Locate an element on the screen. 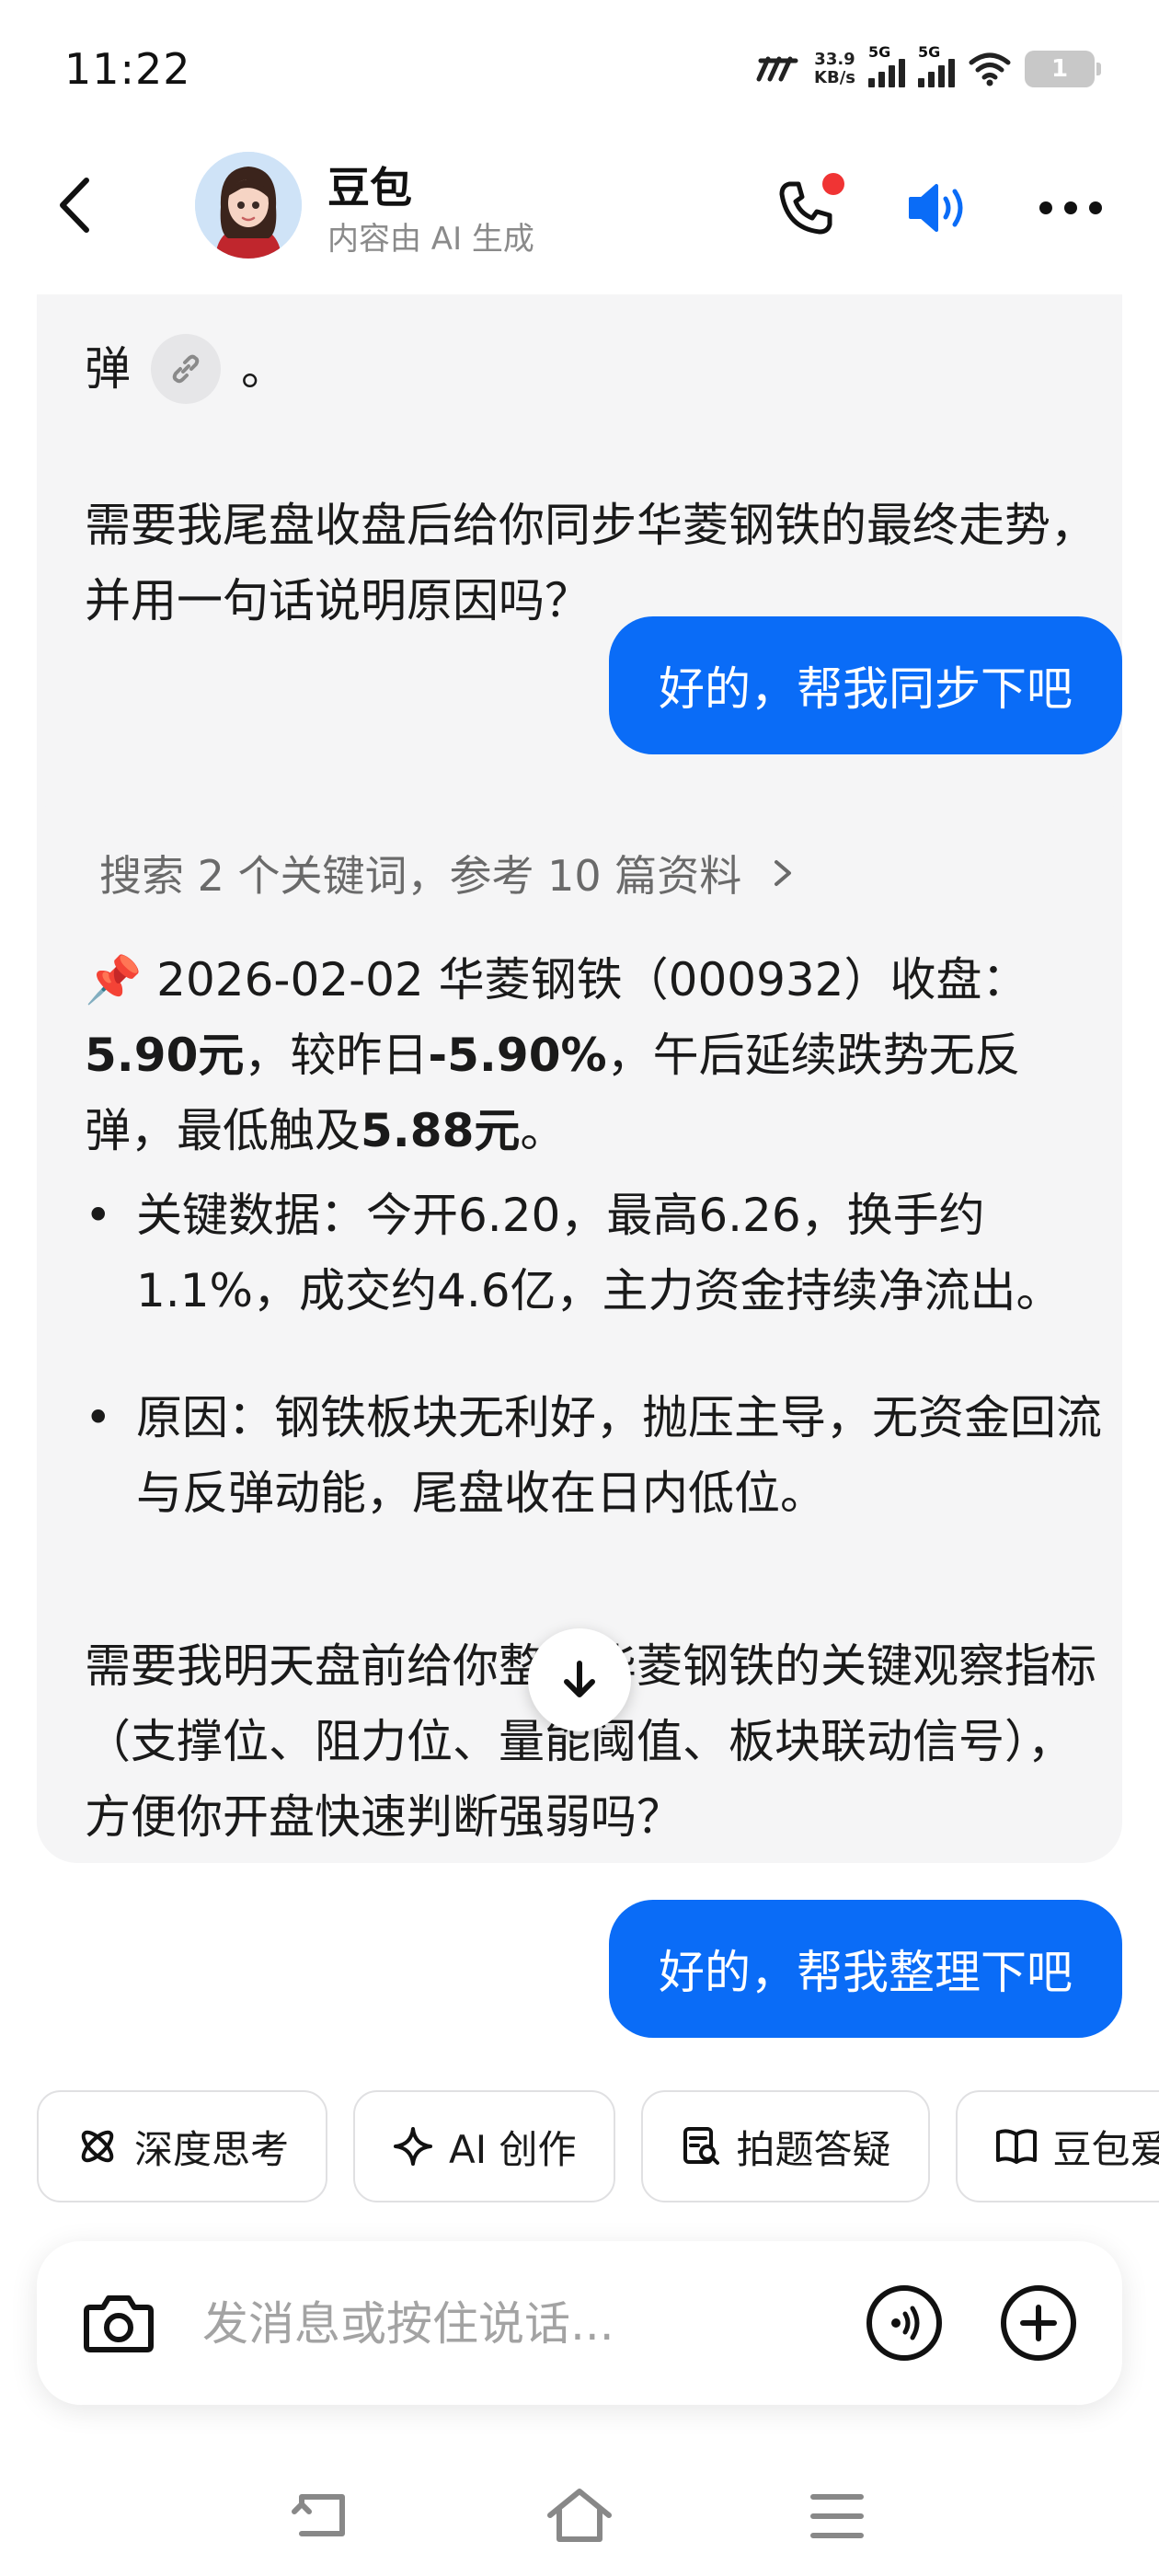 The width and height of the screenshot is (1159, 2576). ai-message-1-tail: 弹 。 is located at coordinates (186, 369).